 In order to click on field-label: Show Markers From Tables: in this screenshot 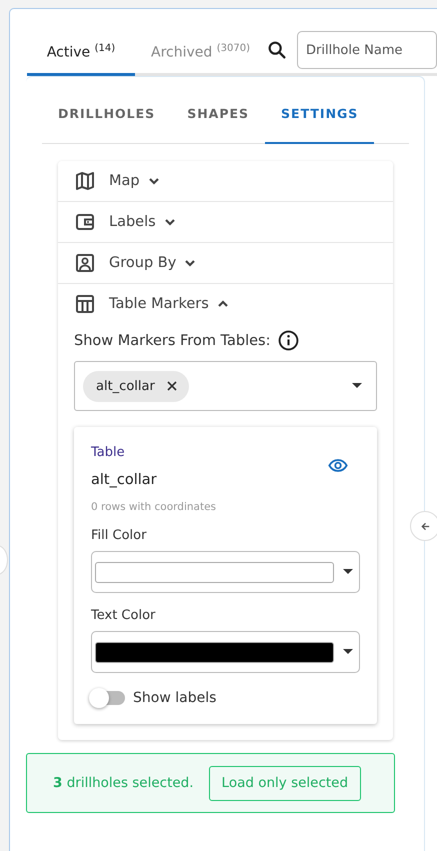, I will do `click(172, 340)`.